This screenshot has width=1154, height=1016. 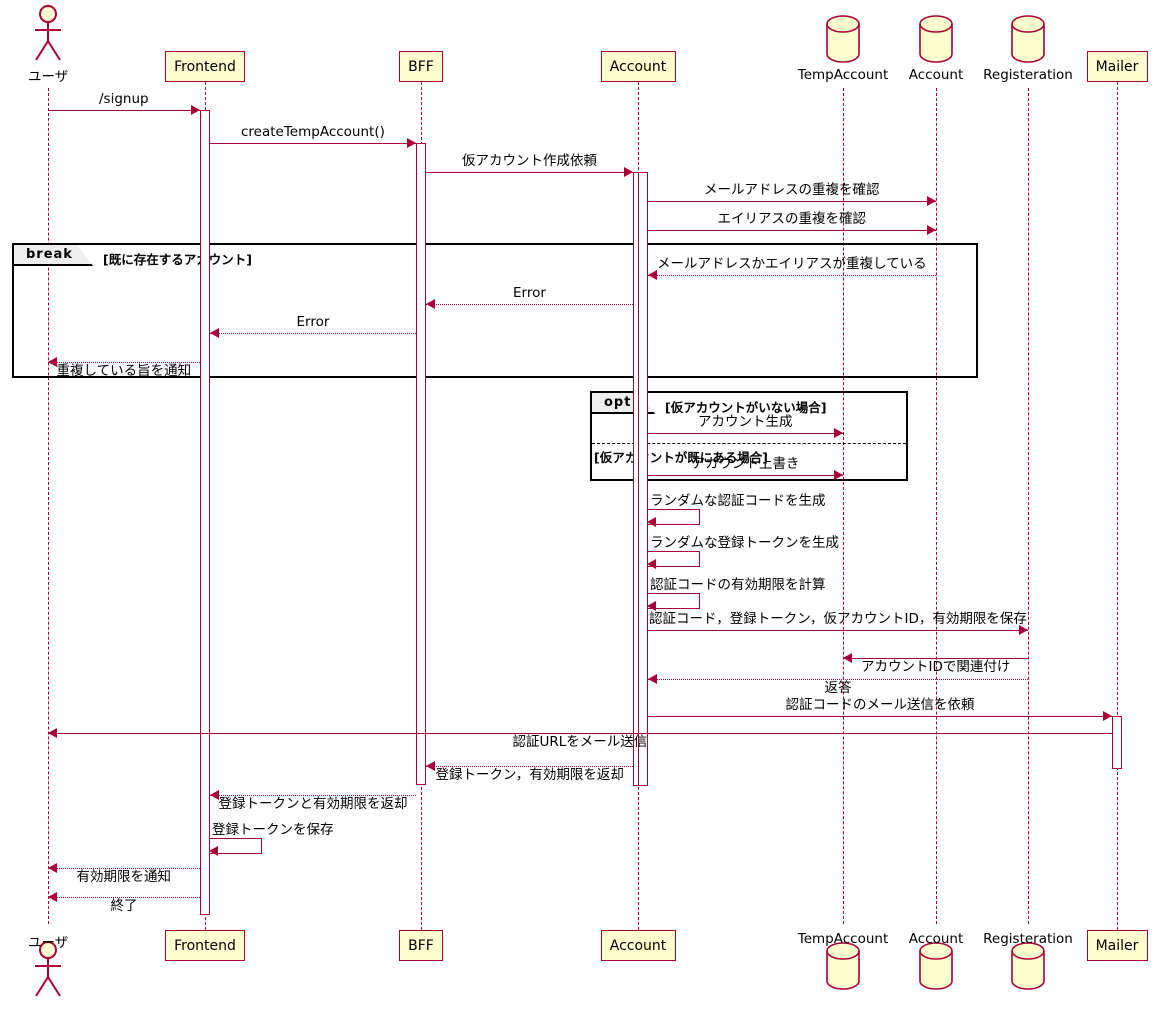 What do you see at coordinates (48, 941) in the screenshot?
I see `participant-user-bottom: ユーザ` at bounding box center [48, 941].